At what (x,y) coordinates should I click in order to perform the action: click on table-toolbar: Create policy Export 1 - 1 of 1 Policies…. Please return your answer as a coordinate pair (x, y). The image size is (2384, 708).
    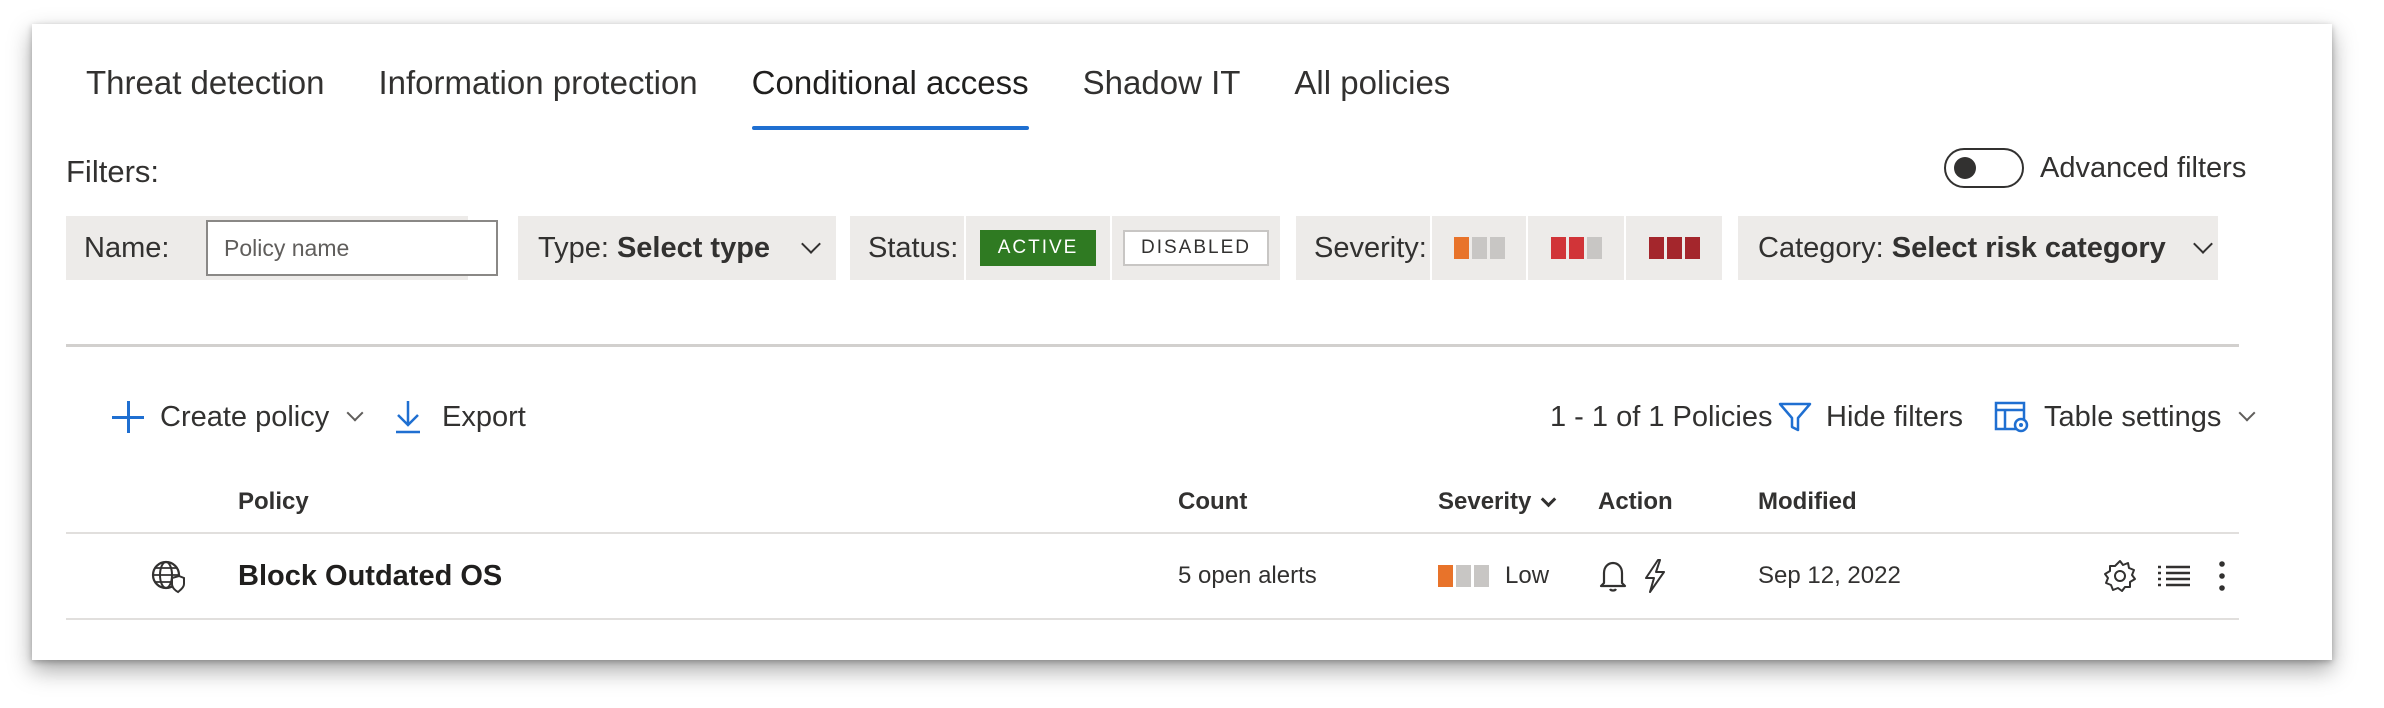
    Looking at the image, I should click on (1161, 417).